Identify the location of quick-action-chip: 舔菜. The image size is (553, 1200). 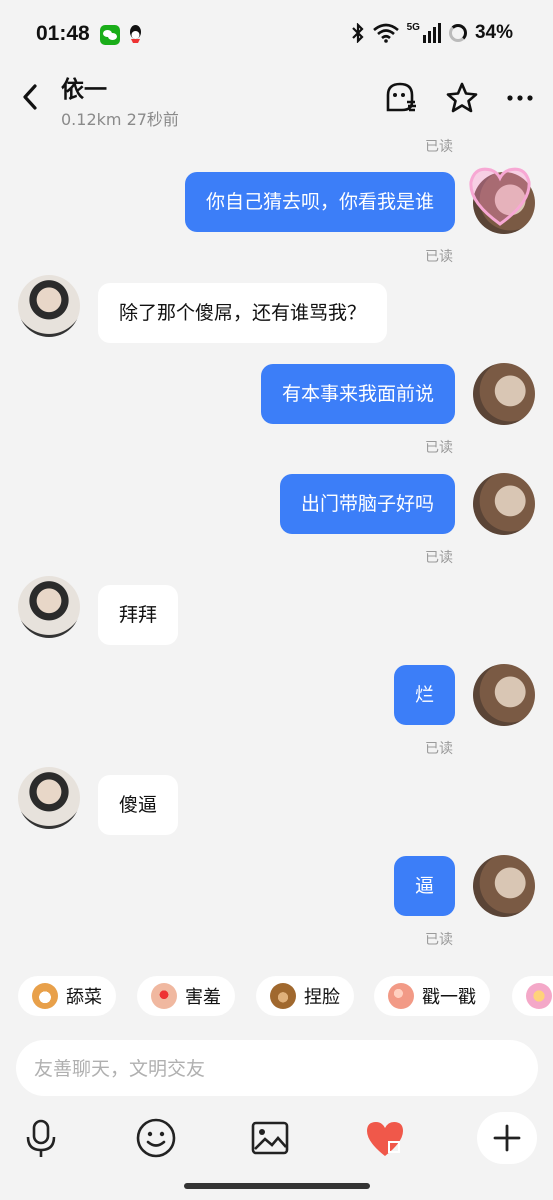
(67, 996).